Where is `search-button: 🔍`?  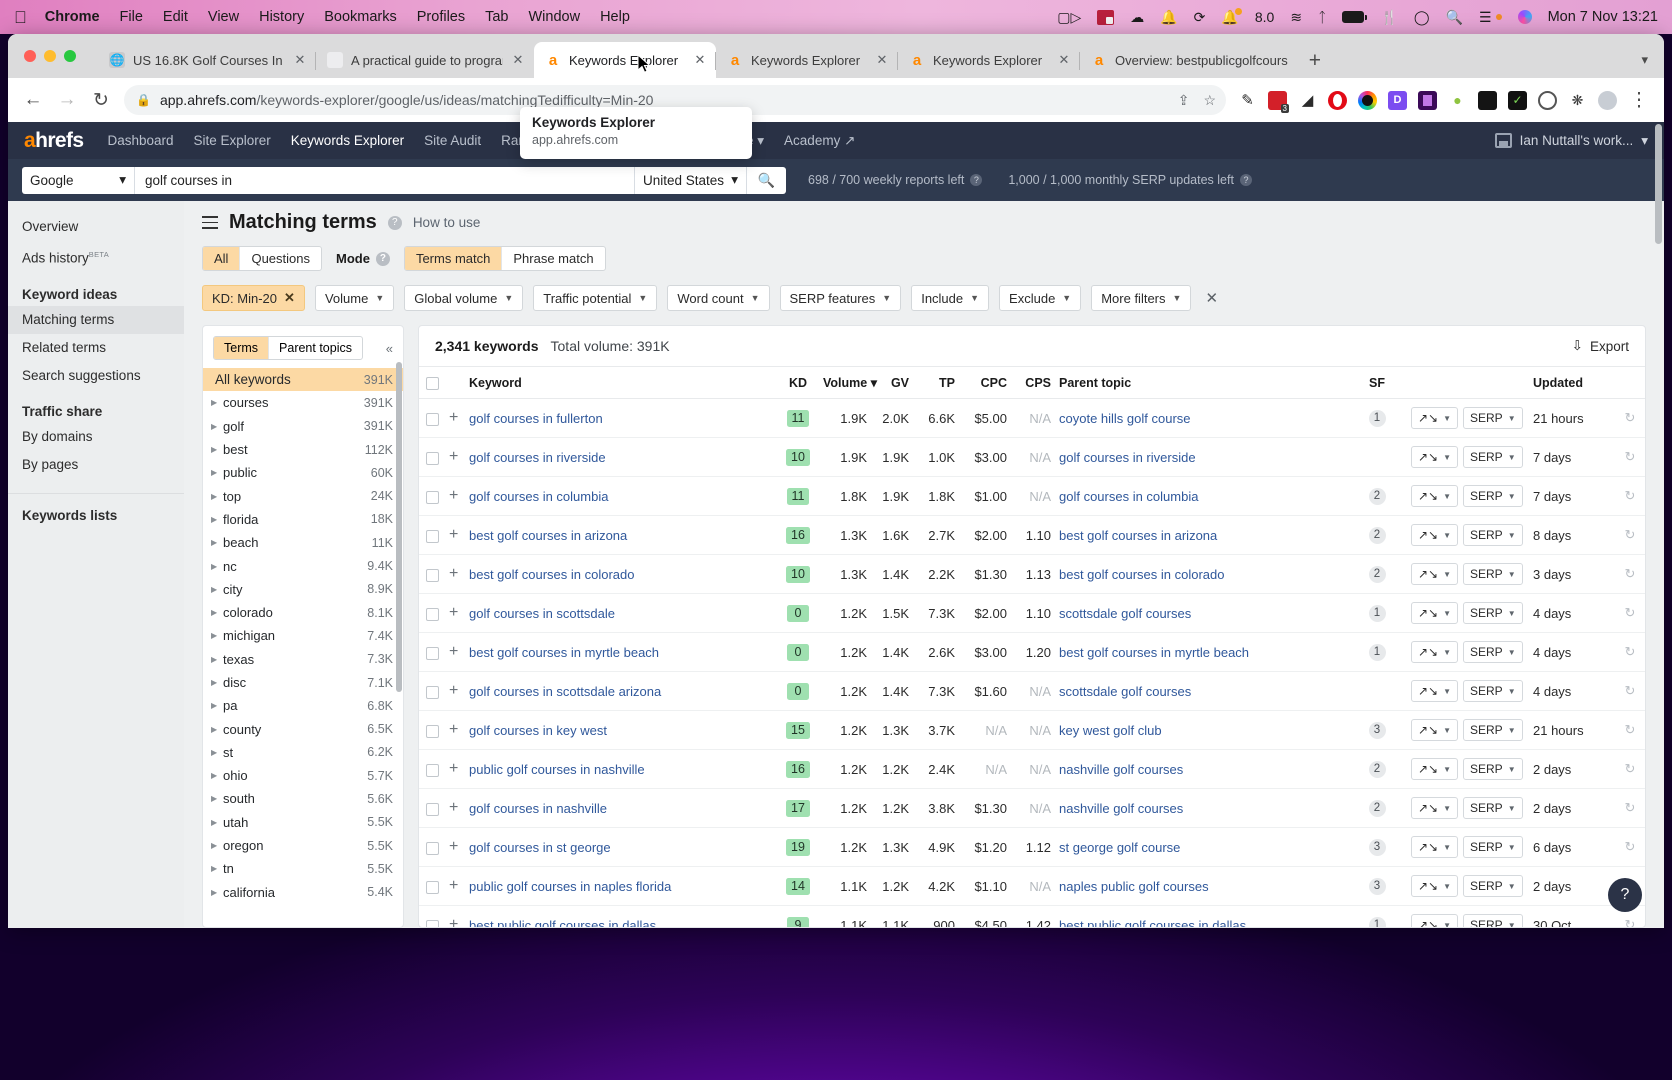 search-button: 🔍 is located at coordinates (766, 180).